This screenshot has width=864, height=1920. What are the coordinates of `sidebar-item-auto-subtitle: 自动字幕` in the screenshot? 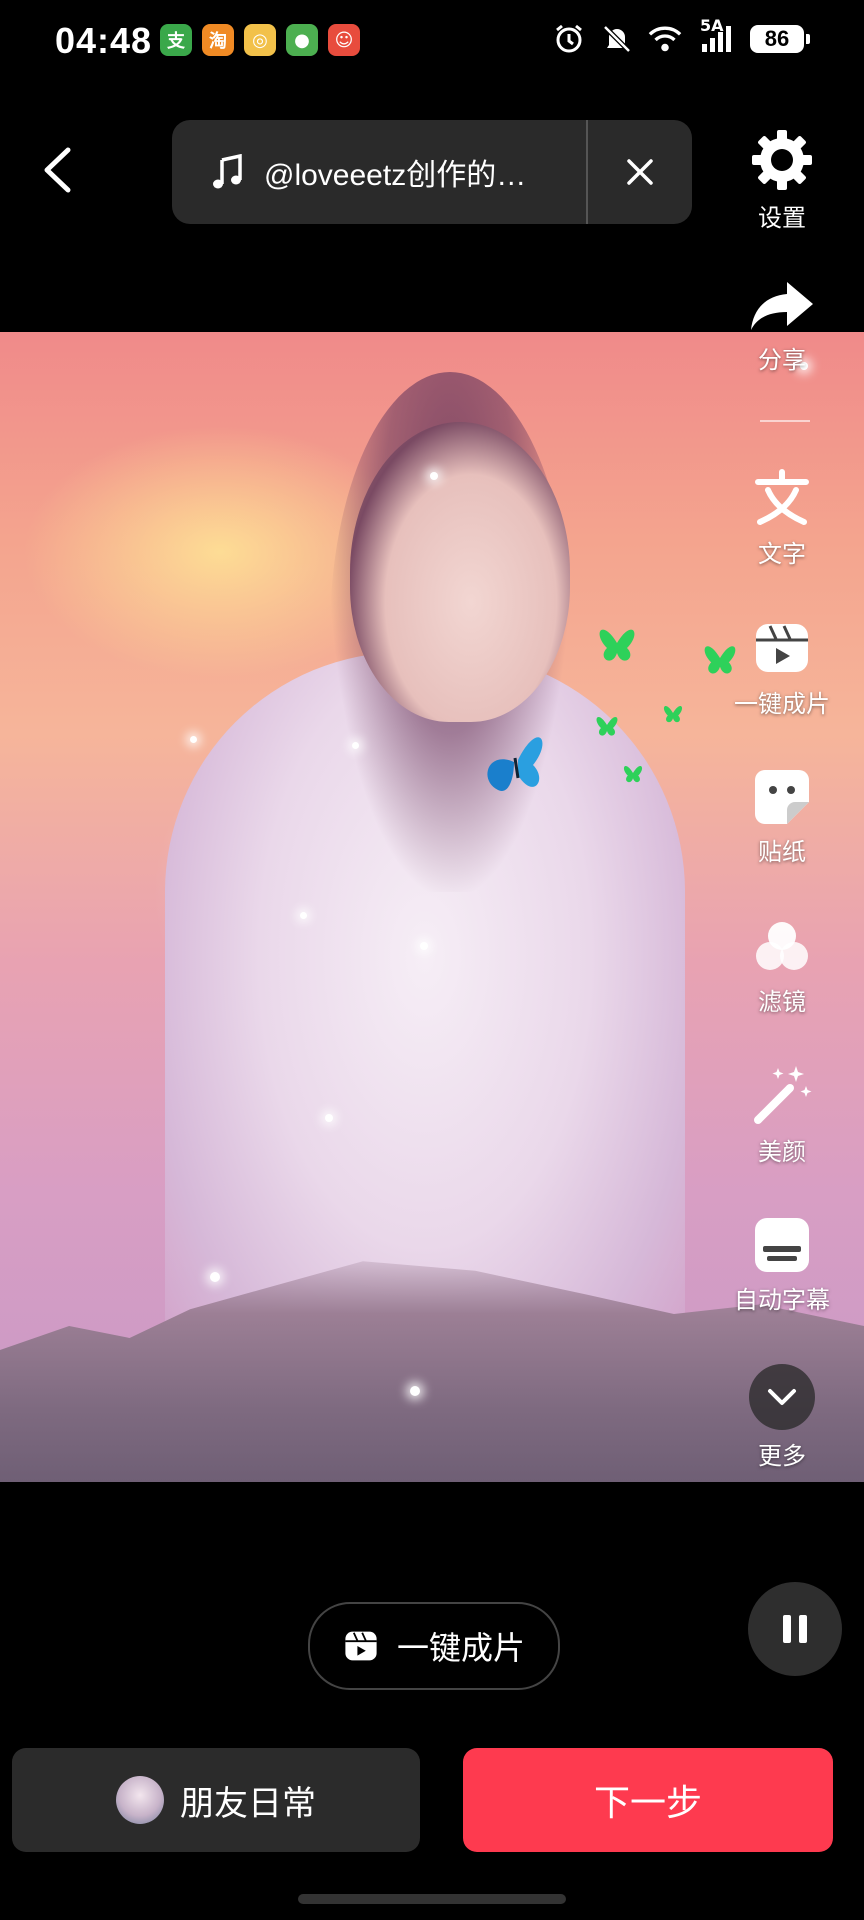 It's located at (782, 1265).